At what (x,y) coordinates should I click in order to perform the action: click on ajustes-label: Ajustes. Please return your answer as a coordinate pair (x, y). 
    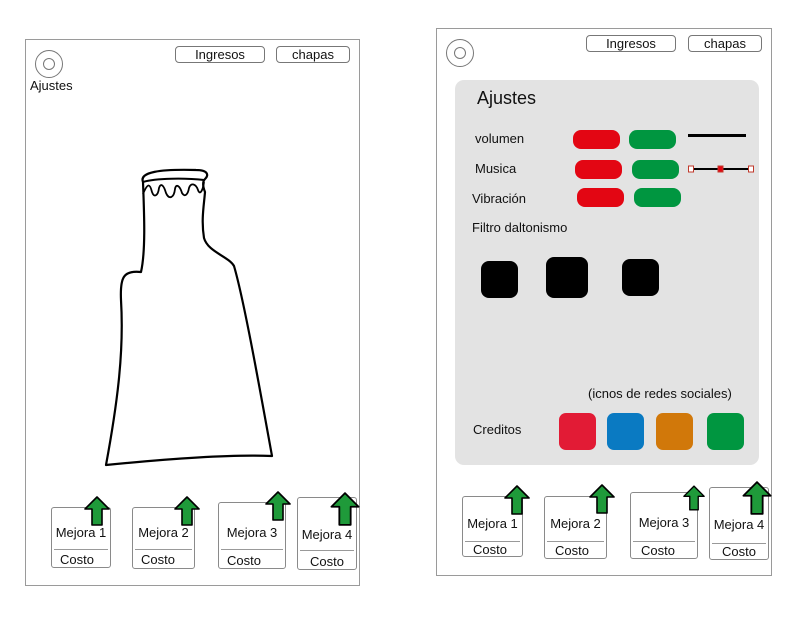
    Looking at the image, I should click on (51, 85).